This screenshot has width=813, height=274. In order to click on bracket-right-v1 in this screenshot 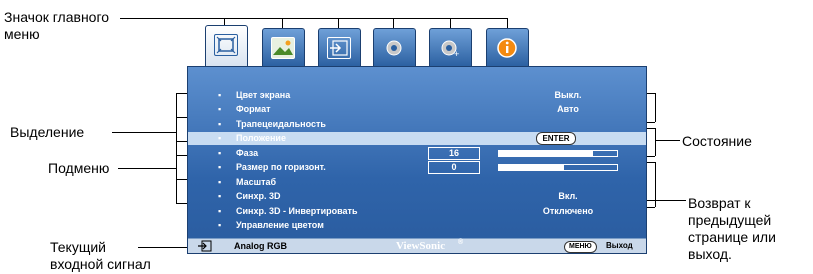, I will do `click(655, 107)`.